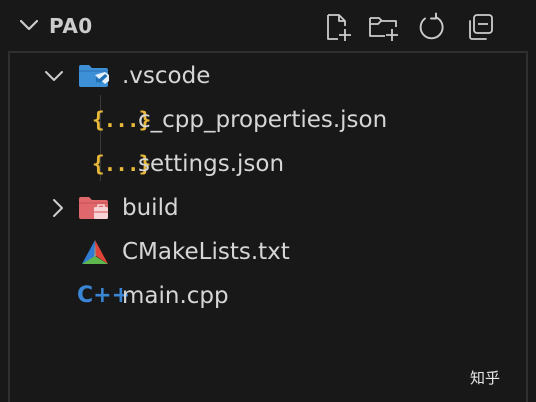 This screenshot has width=536, height=402. I want to click on tree-item-label: build, so click(150, 208).